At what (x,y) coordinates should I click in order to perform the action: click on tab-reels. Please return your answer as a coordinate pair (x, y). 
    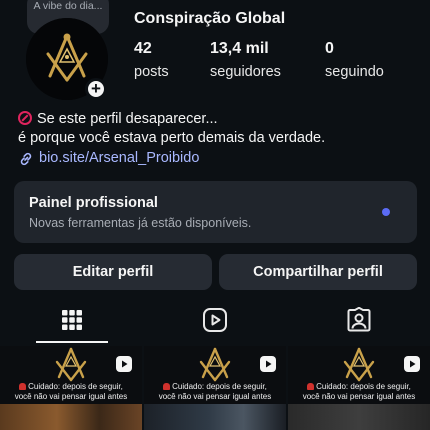
    Looking at the image, I should click on (214, 320).